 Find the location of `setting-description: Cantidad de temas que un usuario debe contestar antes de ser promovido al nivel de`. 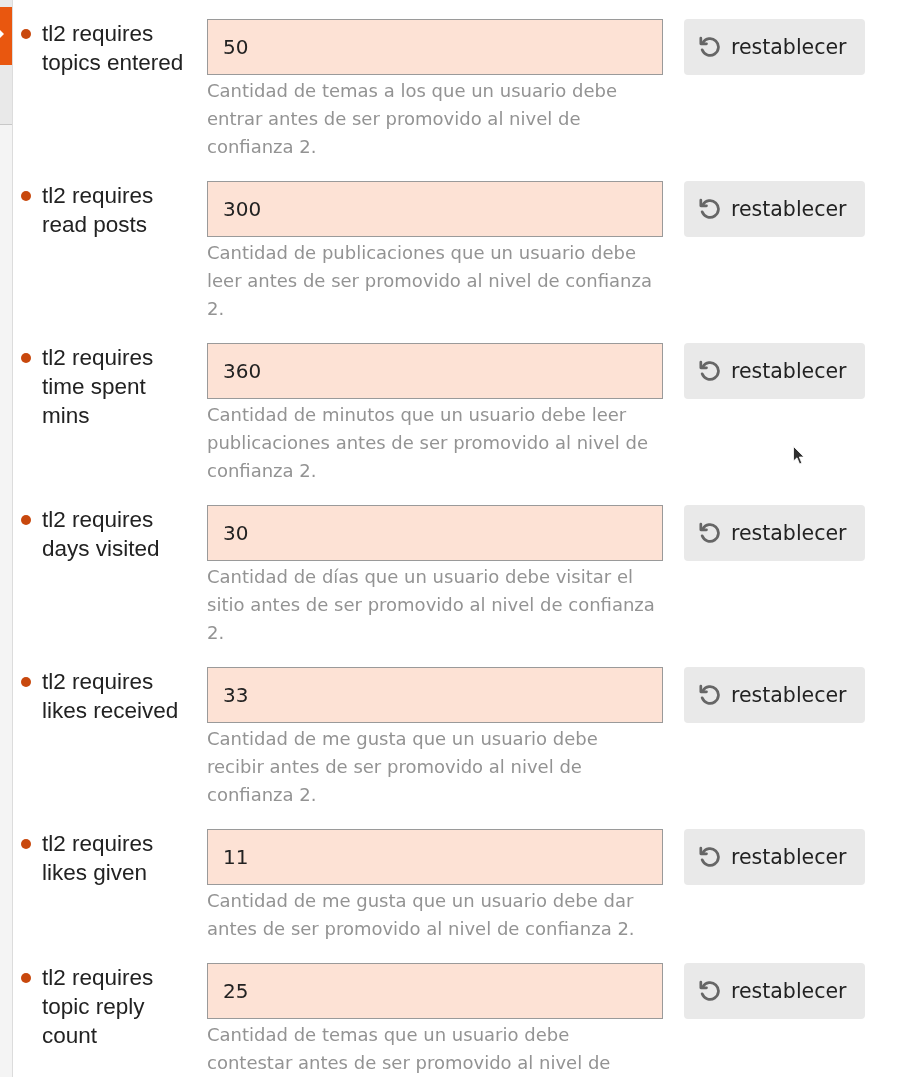

setting-description: Cantidad de temas que un usuario debe contestar antes de ser promovido al nivel de is located at coordinates (409, 1049).